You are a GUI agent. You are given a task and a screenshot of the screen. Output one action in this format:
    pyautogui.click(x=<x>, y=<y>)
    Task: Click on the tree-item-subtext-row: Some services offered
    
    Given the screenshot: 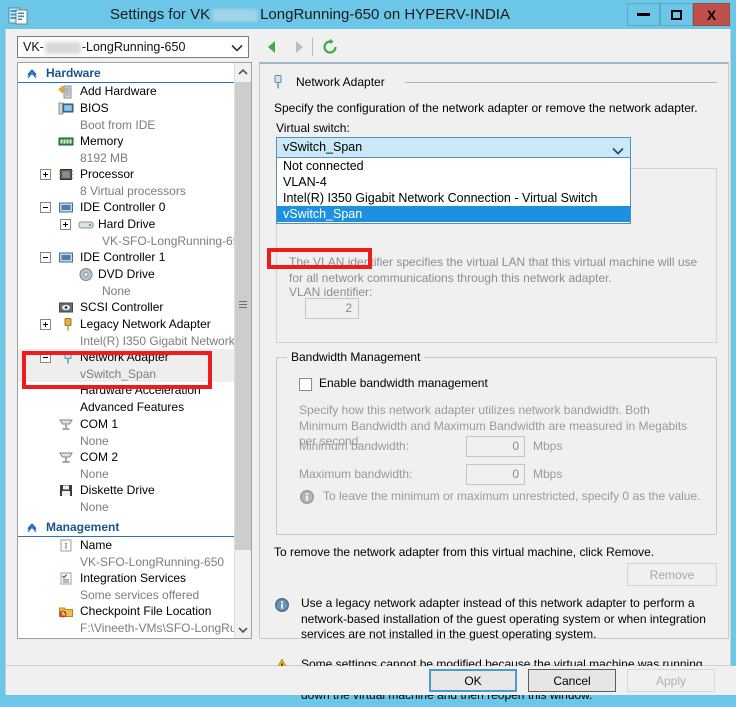 What is the action you would take?
    pyautogui.click(x=127, y=595)
    